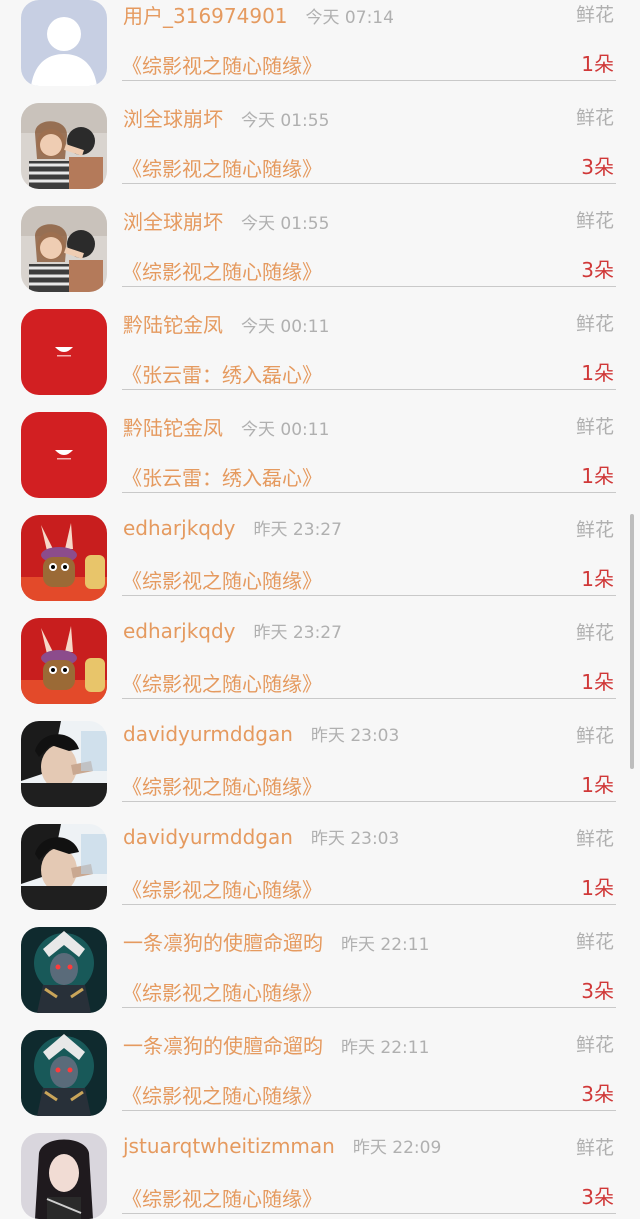 This screenshot has height=1219, width=640. I want to click on user-name: 用户_316974901 今天 07:14, so click(258, 14).